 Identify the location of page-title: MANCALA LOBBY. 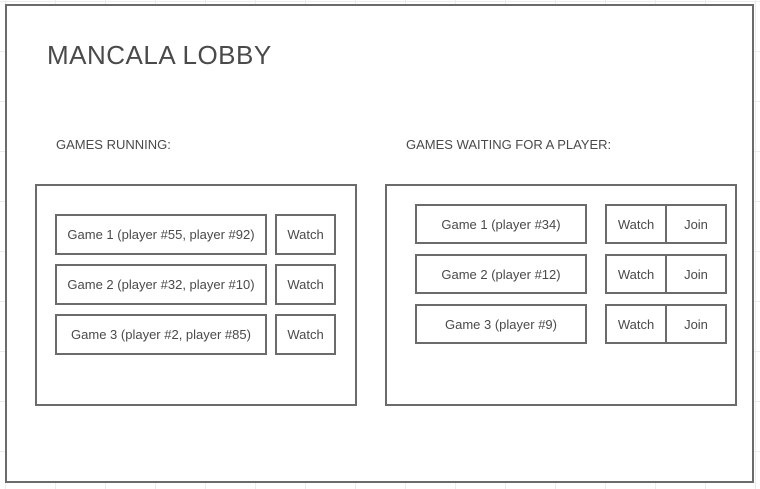
(159, 55).